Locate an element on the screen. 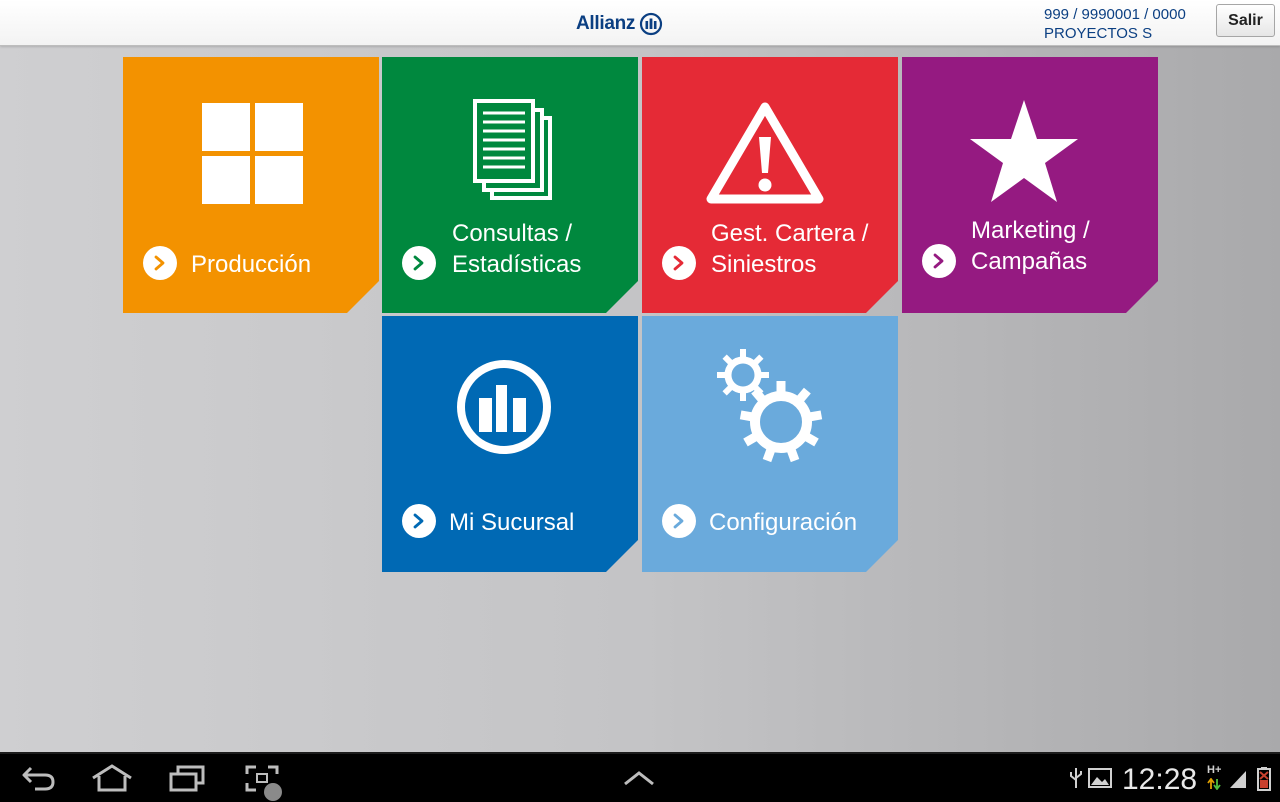  warning-icon is located at coordinates (765, 153).